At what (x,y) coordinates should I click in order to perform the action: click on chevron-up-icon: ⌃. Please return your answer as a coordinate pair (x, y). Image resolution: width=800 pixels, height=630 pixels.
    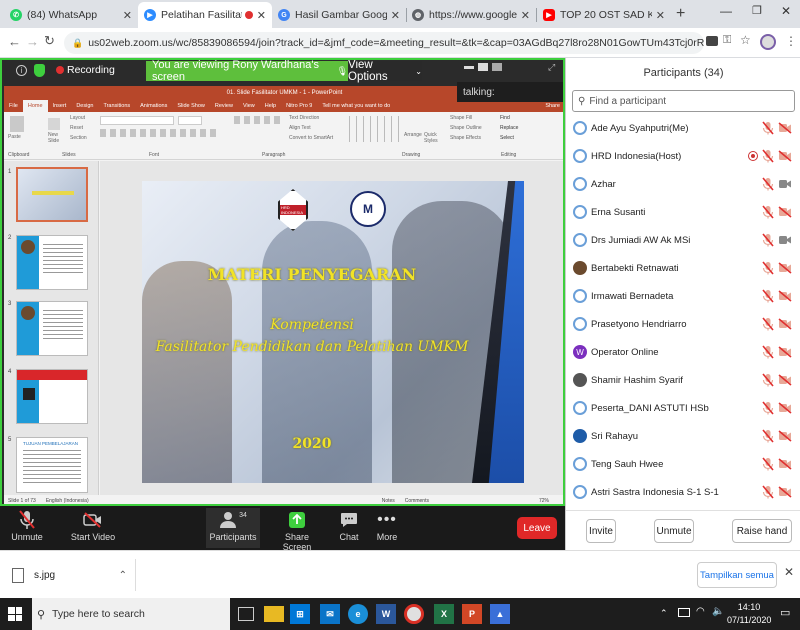
    Looking at the image, I should click on (123, 575).